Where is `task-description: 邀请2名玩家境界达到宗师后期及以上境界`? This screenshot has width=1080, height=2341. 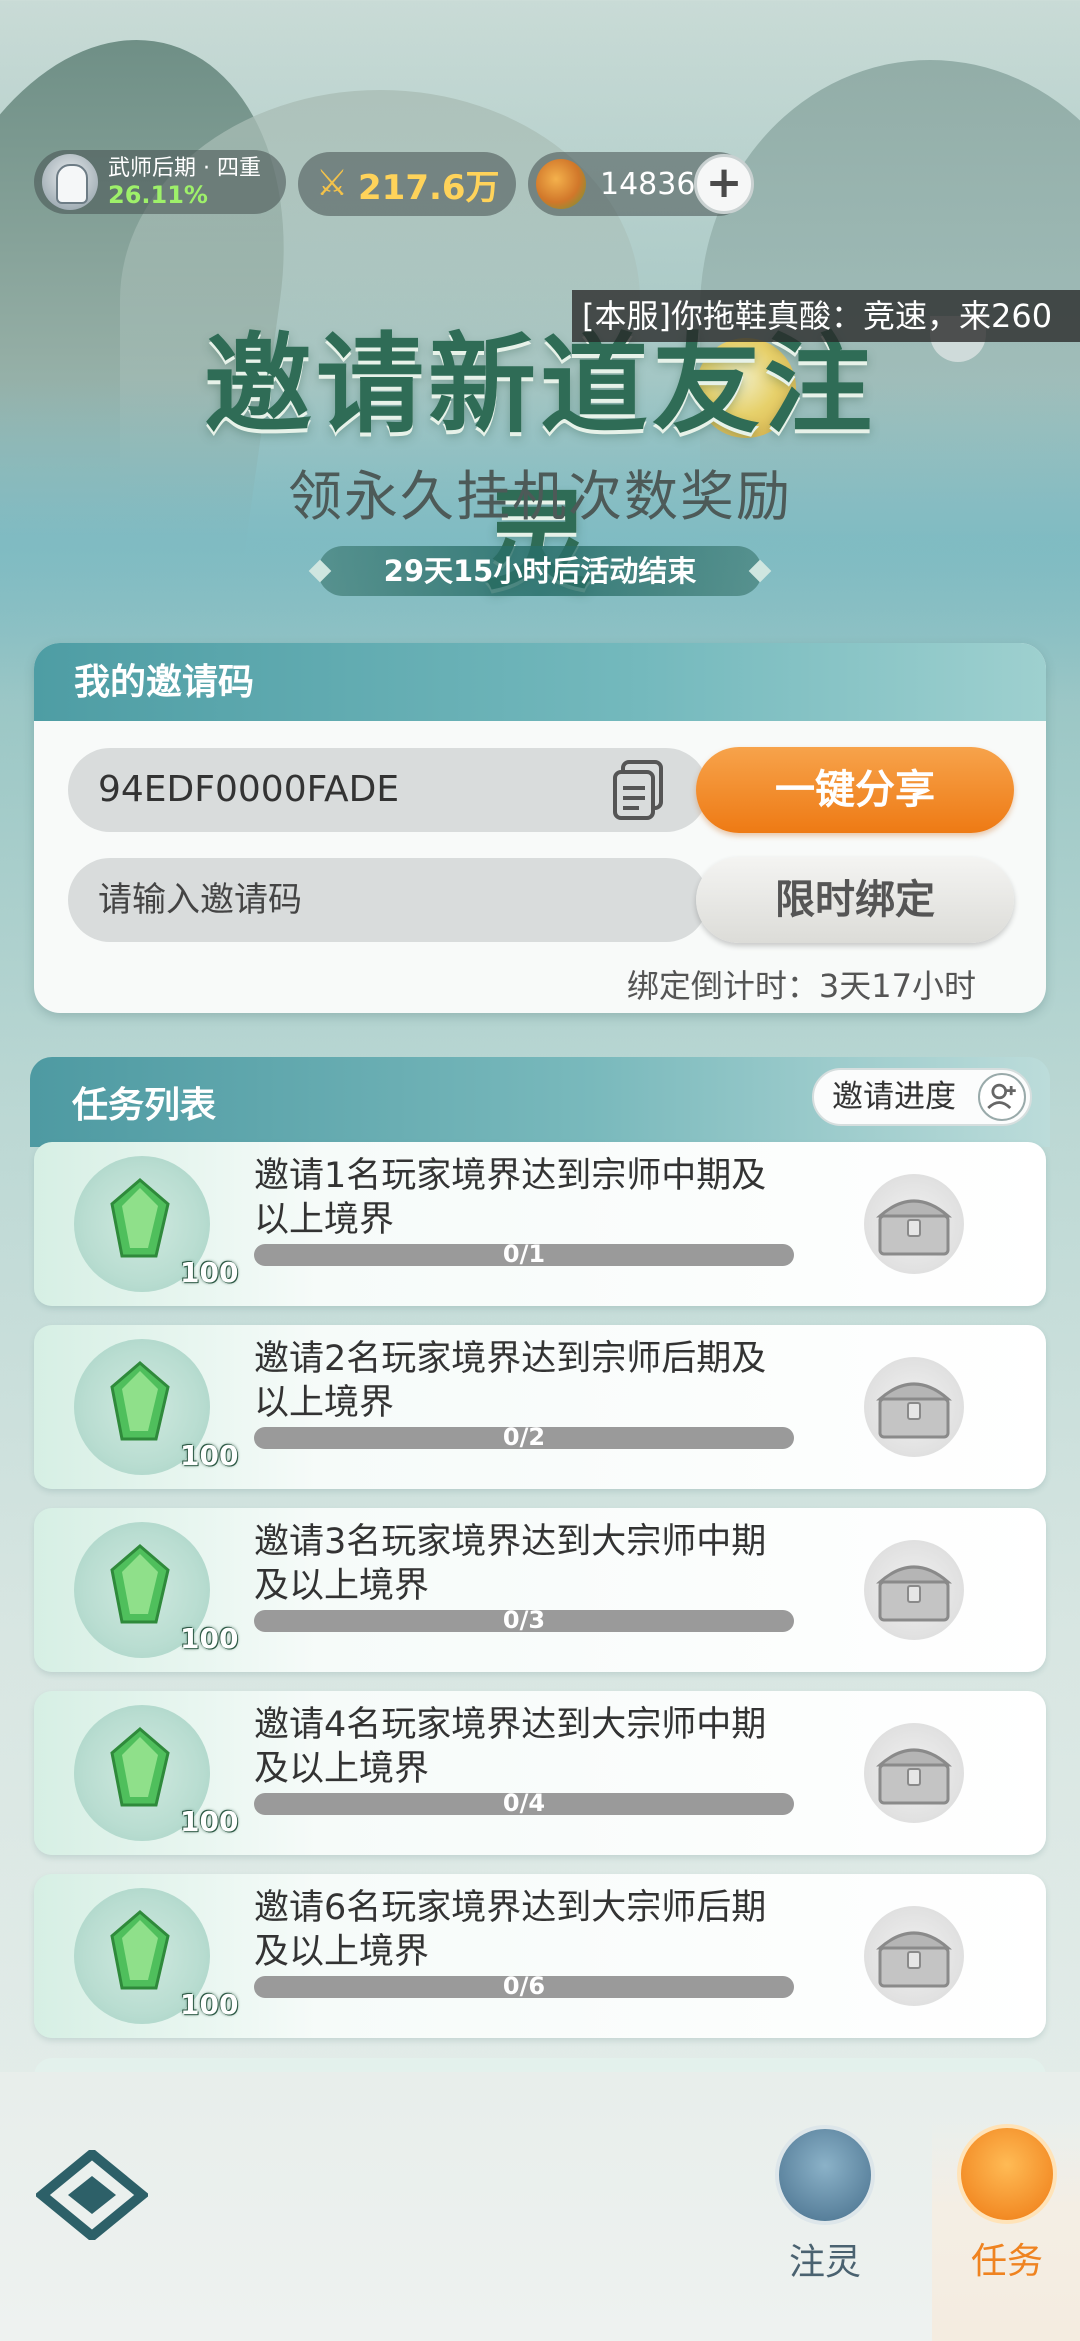 task-description: 邀请2名玩家境界达到宗师后期及以上境界 is located at coordinates (510, 1381).